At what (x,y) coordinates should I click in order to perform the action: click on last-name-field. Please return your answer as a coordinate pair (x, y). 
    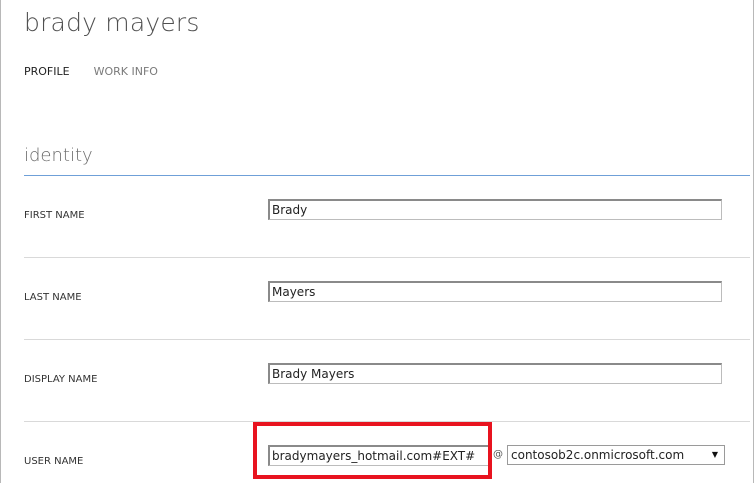
    Looking at the image, I should click on (495, 291).